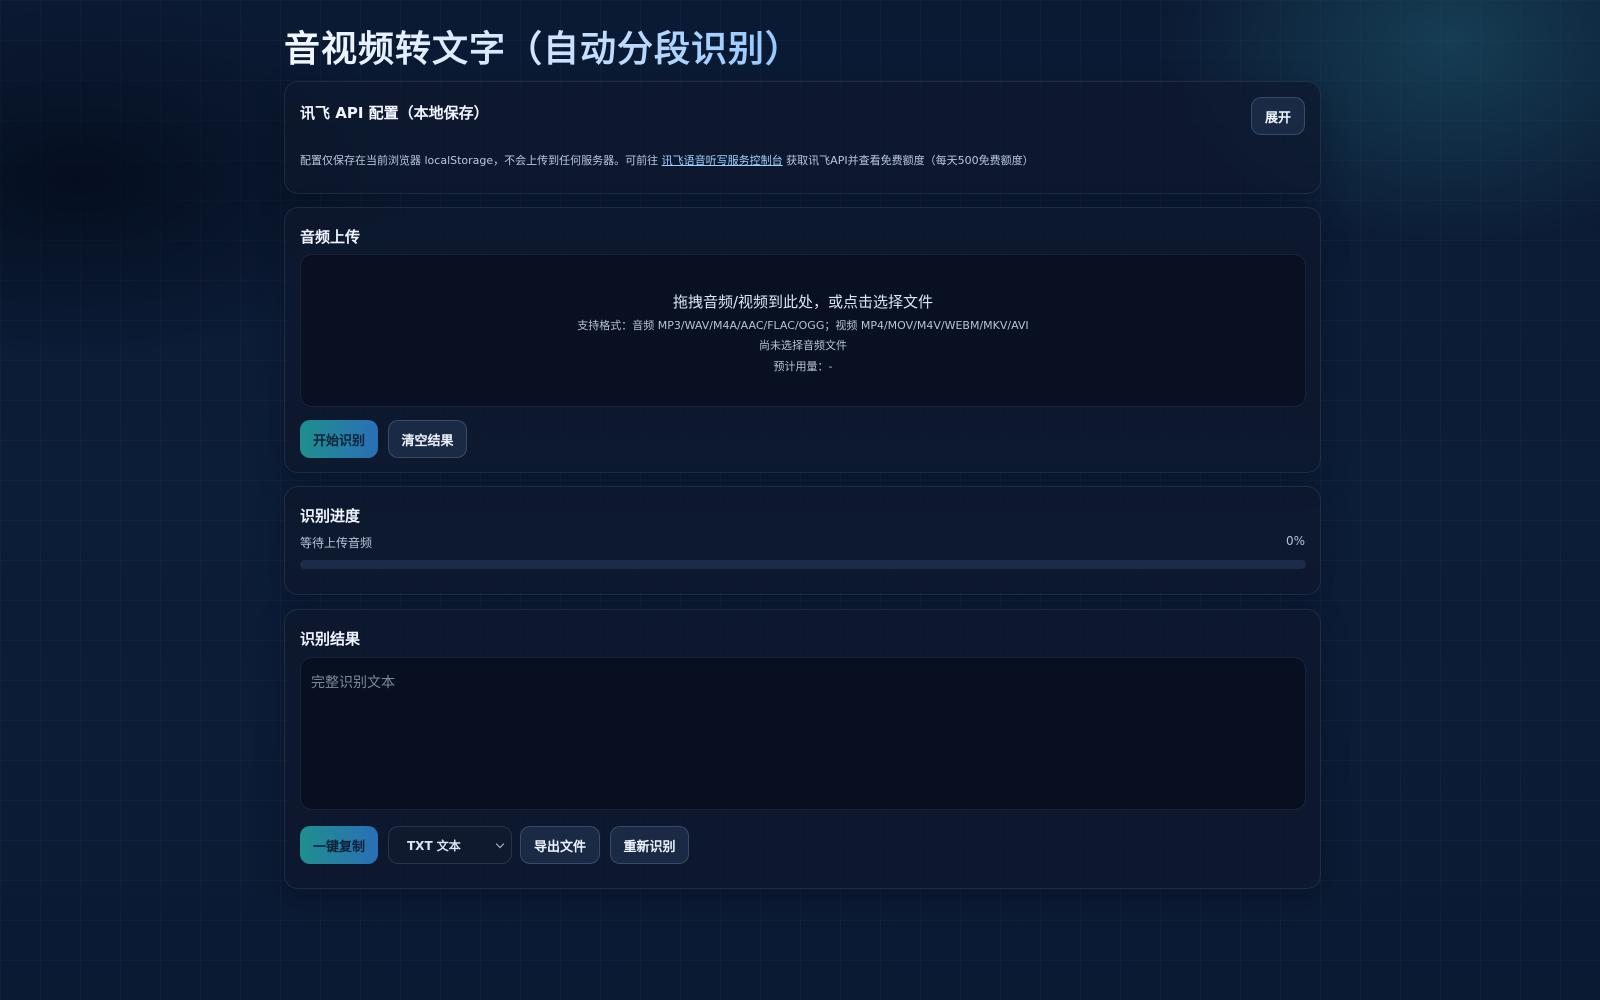  I want to click on result-textarea, so click(803, 733).